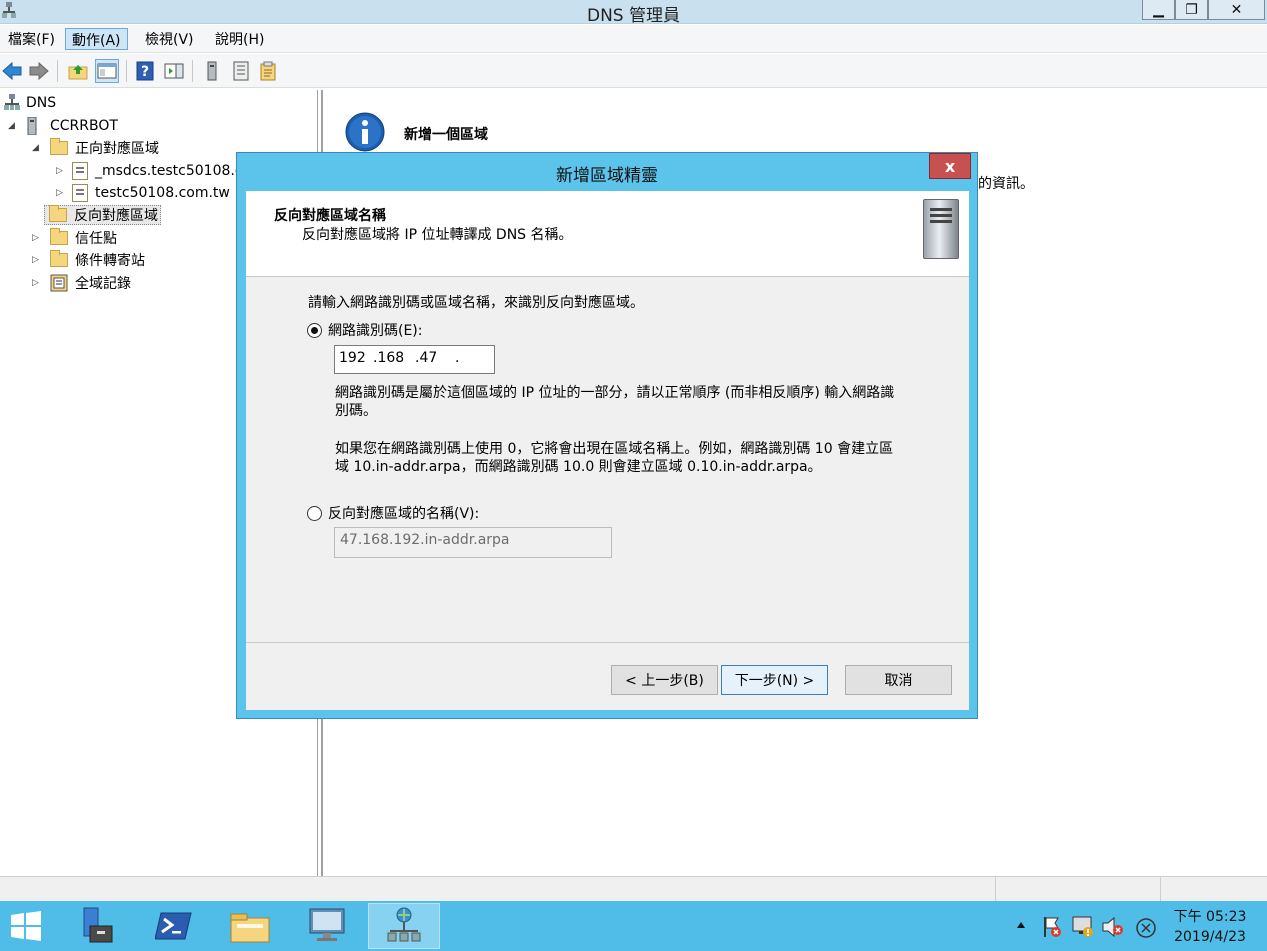 This screenshot has height=951, width=1267. What do you see at coordinates (96, 239) in the screenshot?
I see `tree-label: 信任點` at bounding box center [96, 239].